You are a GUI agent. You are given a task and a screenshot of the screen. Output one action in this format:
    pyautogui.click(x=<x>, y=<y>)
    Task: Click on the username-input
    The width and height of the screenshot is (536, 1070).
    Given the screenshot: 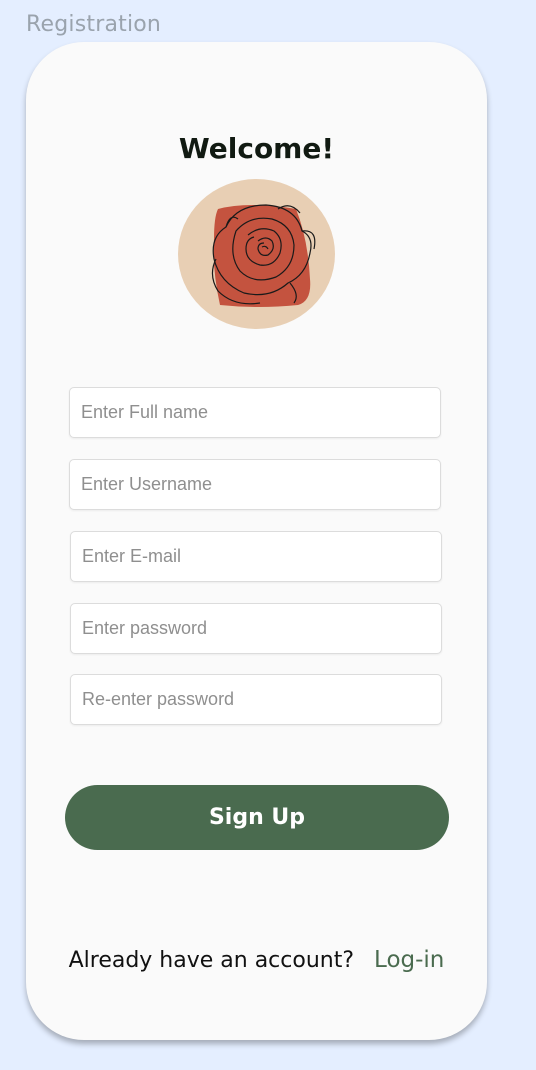 What is the action you would take?
    pyautogui.click(x=255, y=484)
    